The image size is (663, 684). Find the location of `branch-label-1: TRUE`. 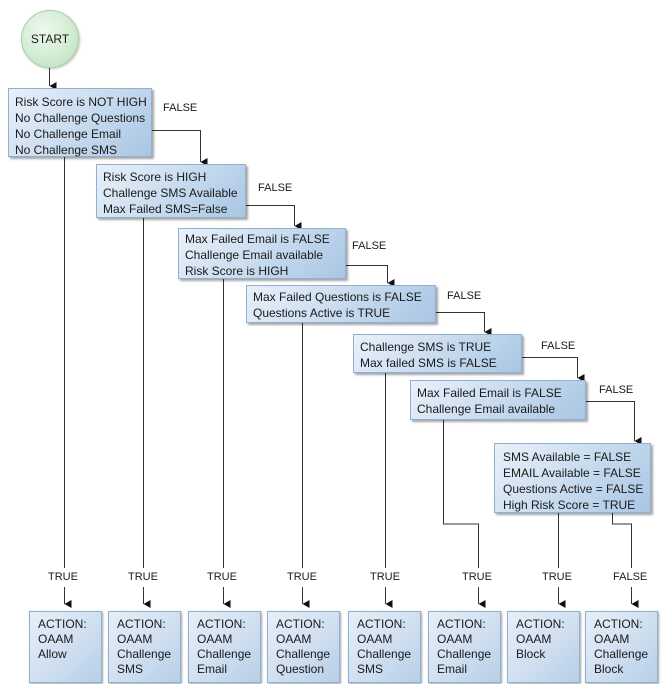

branch-label-1: TRUE is located at coordinates (63, 577).